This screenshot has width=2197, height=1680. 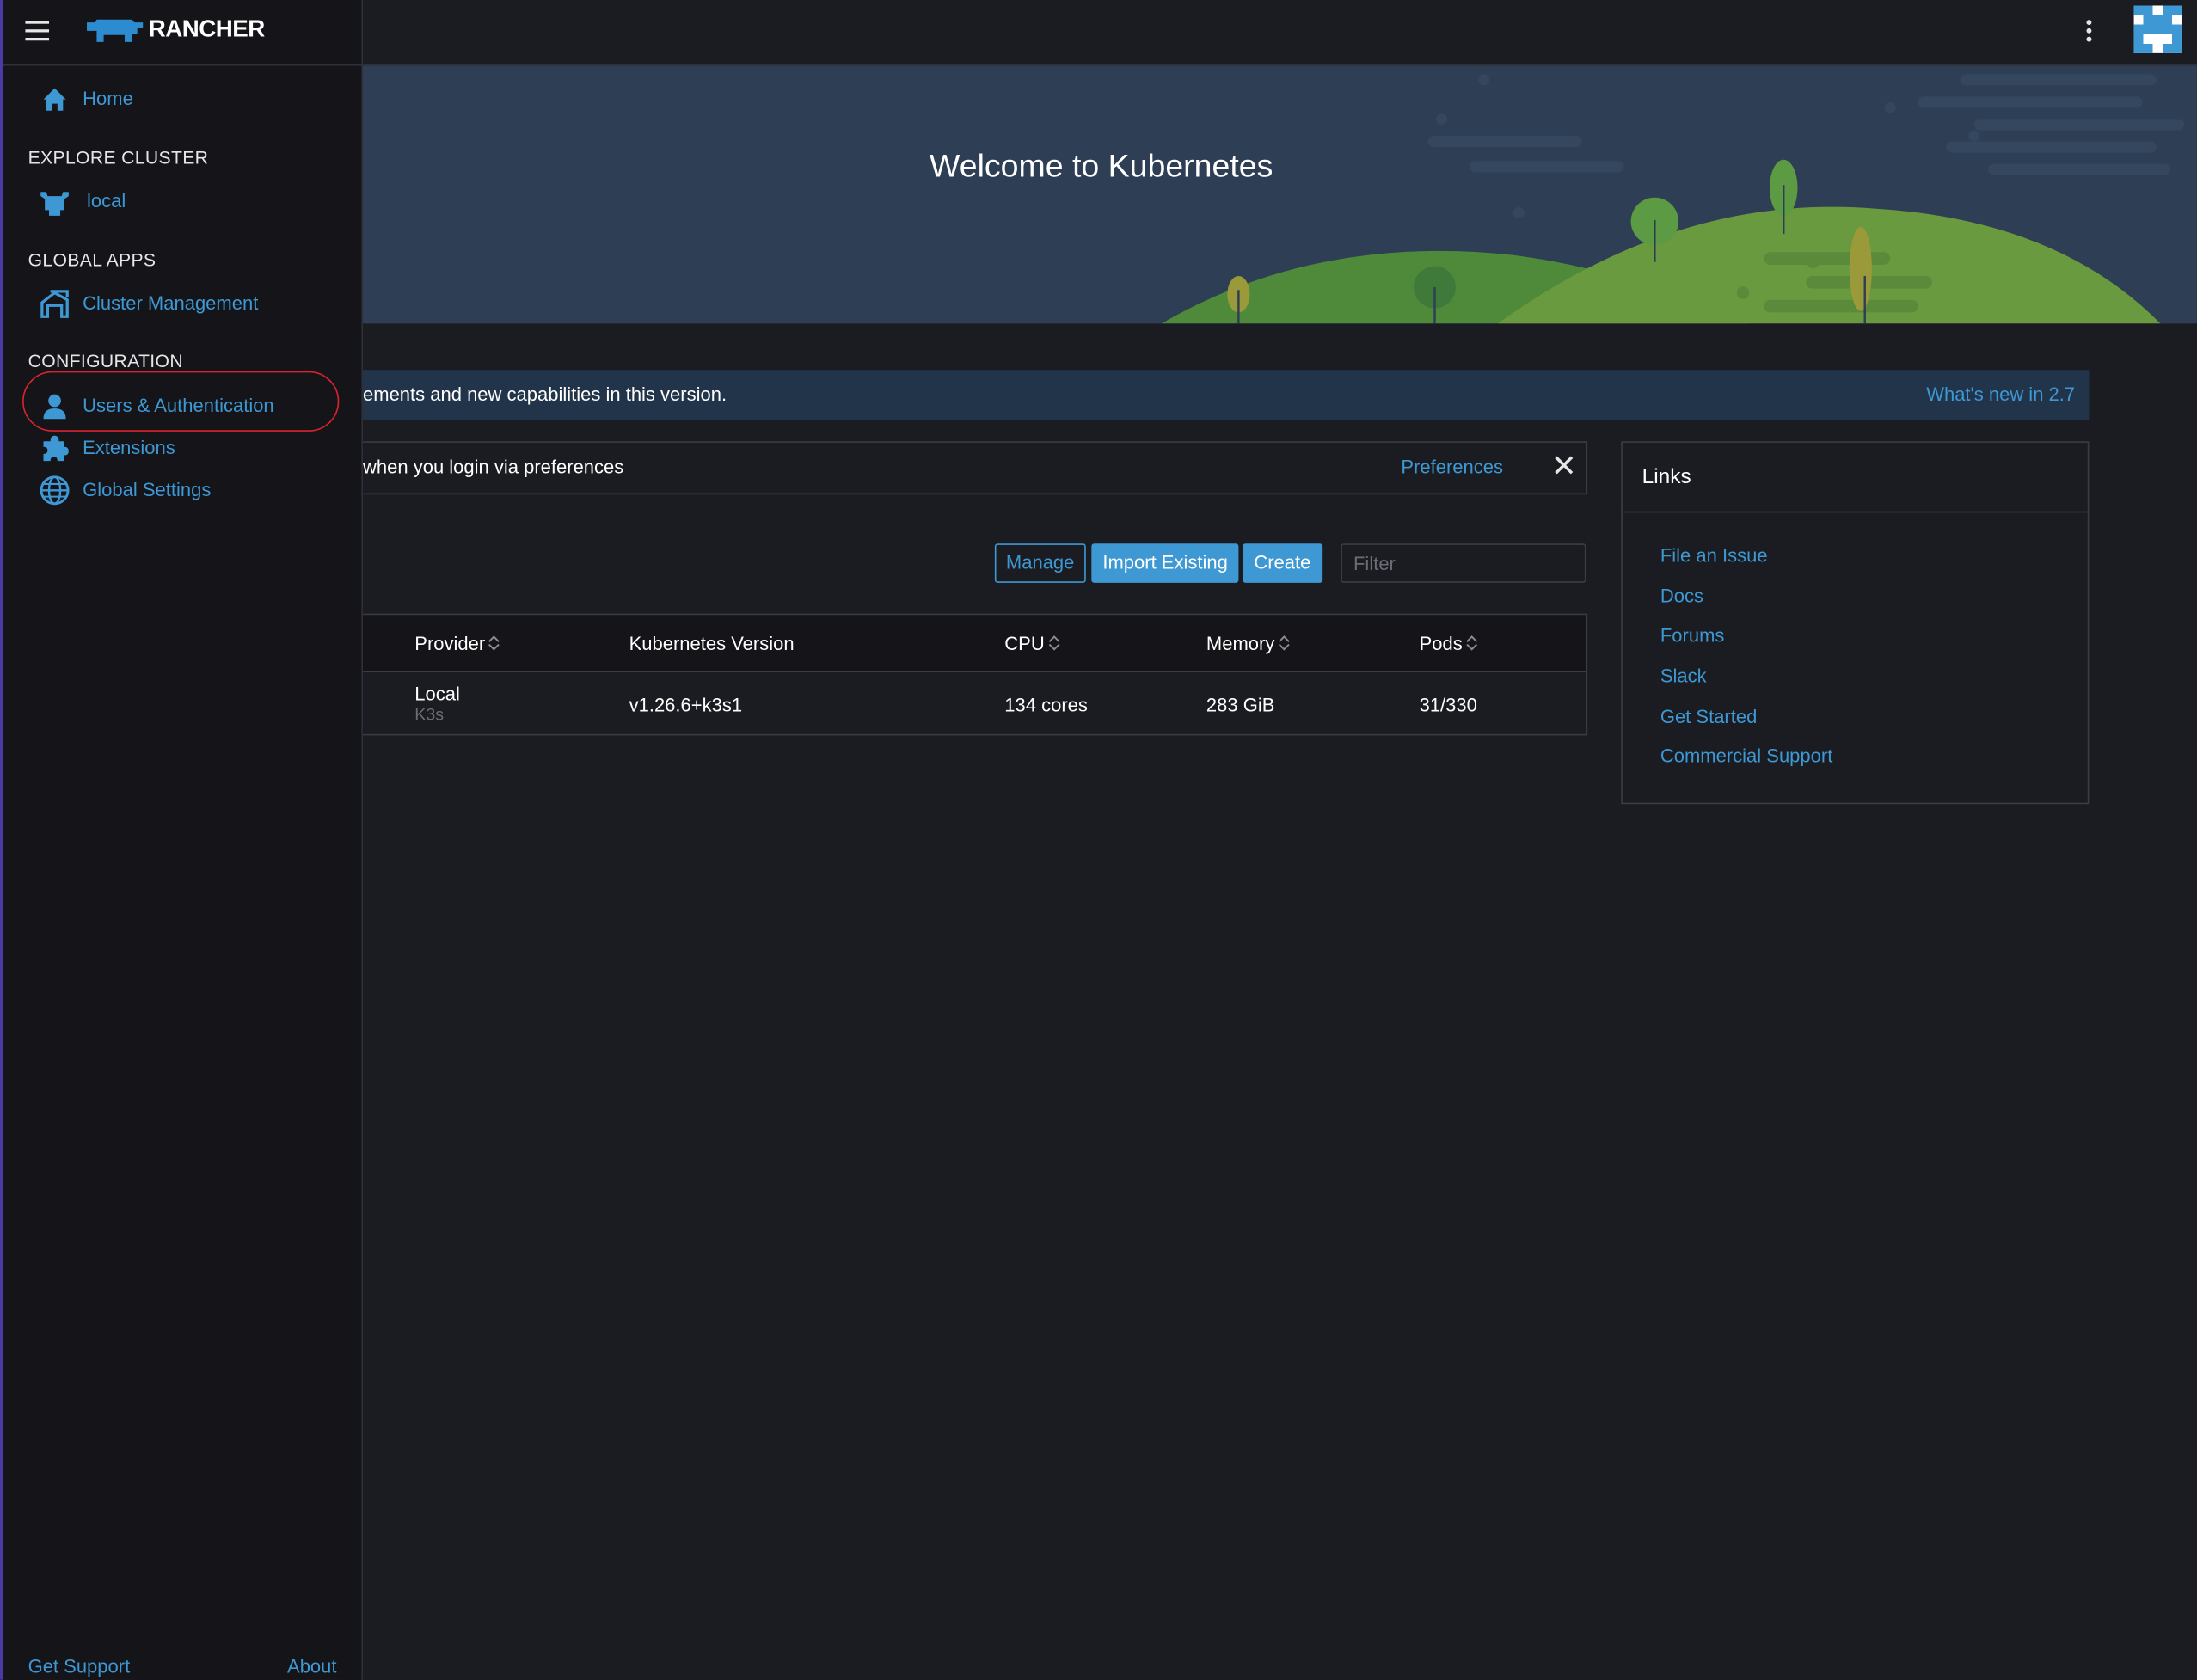 I want to click on filter-input, so click(x=1464, y=563).